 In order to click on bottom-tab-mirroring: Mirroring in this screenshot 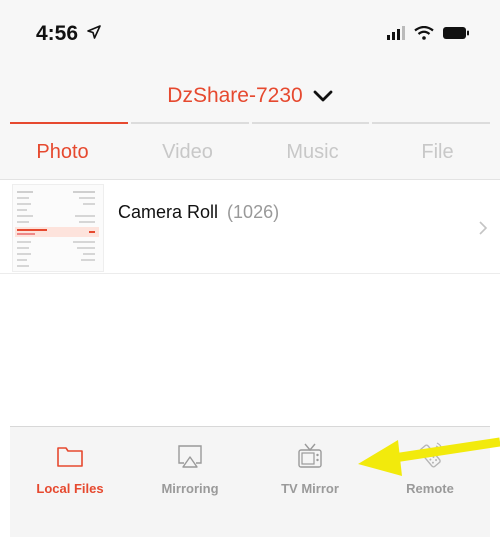, I will do `click(190, 472)`.